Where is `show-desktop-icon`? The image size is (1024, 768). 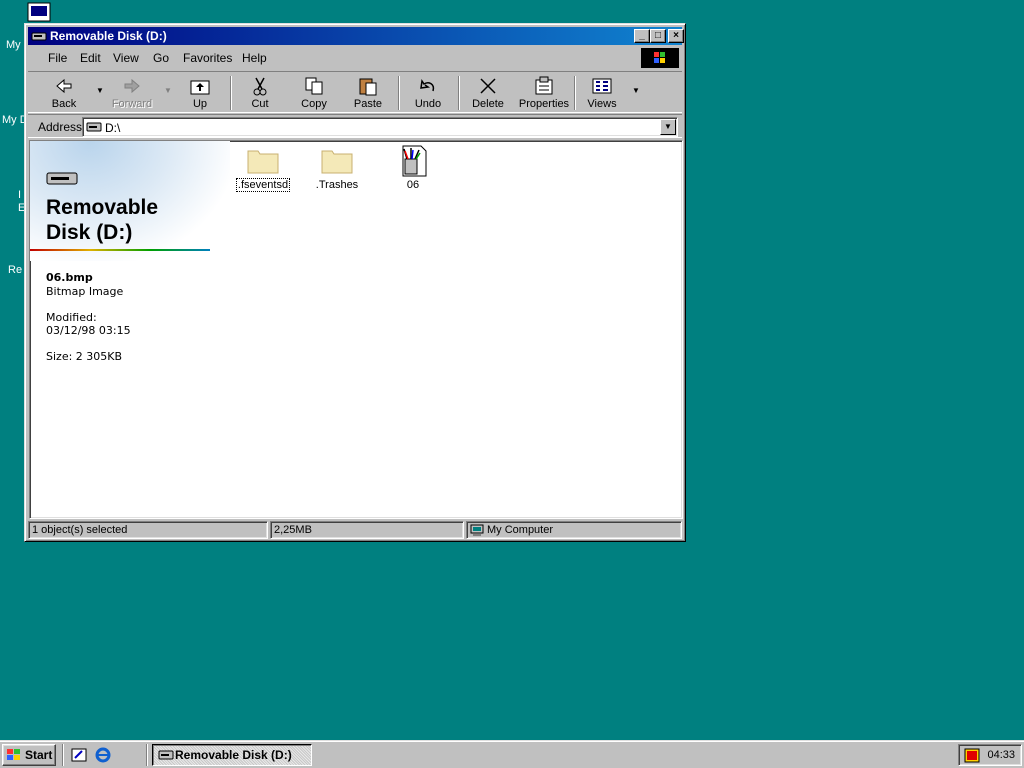 show-desktop-icon is located at coordinates (79, 755).